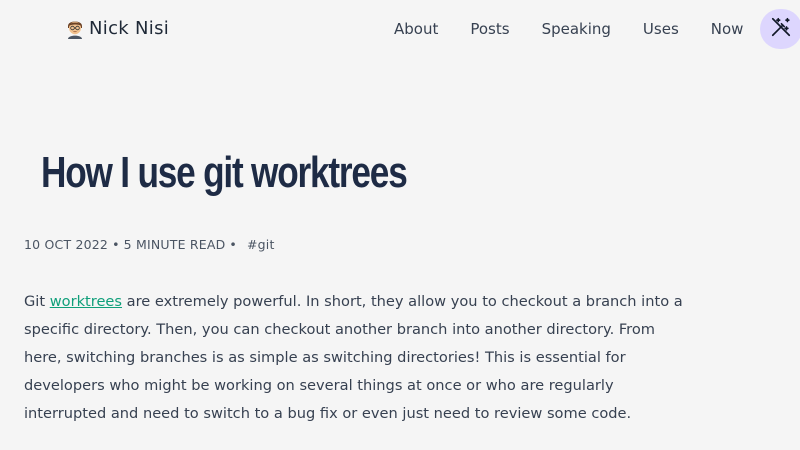  I want to click on site-header: Nick Nisi About Posts Speaking Uses Now, so click(400, 29).